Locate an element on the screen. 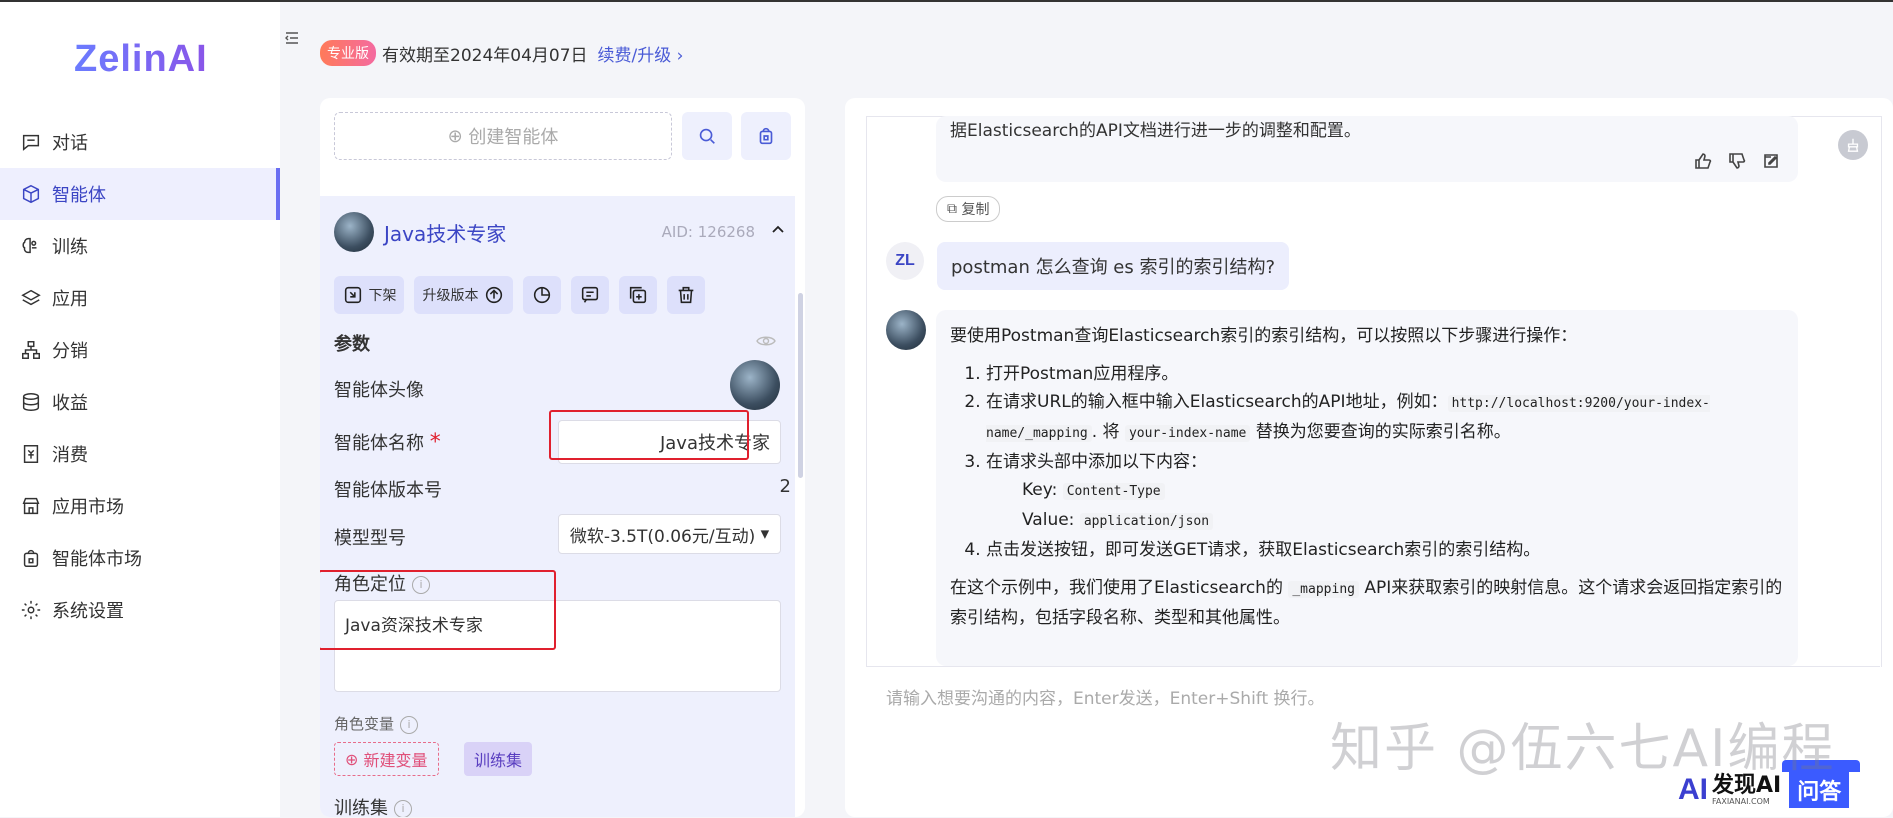  edit-icon is located at coordinates (1771, 161).